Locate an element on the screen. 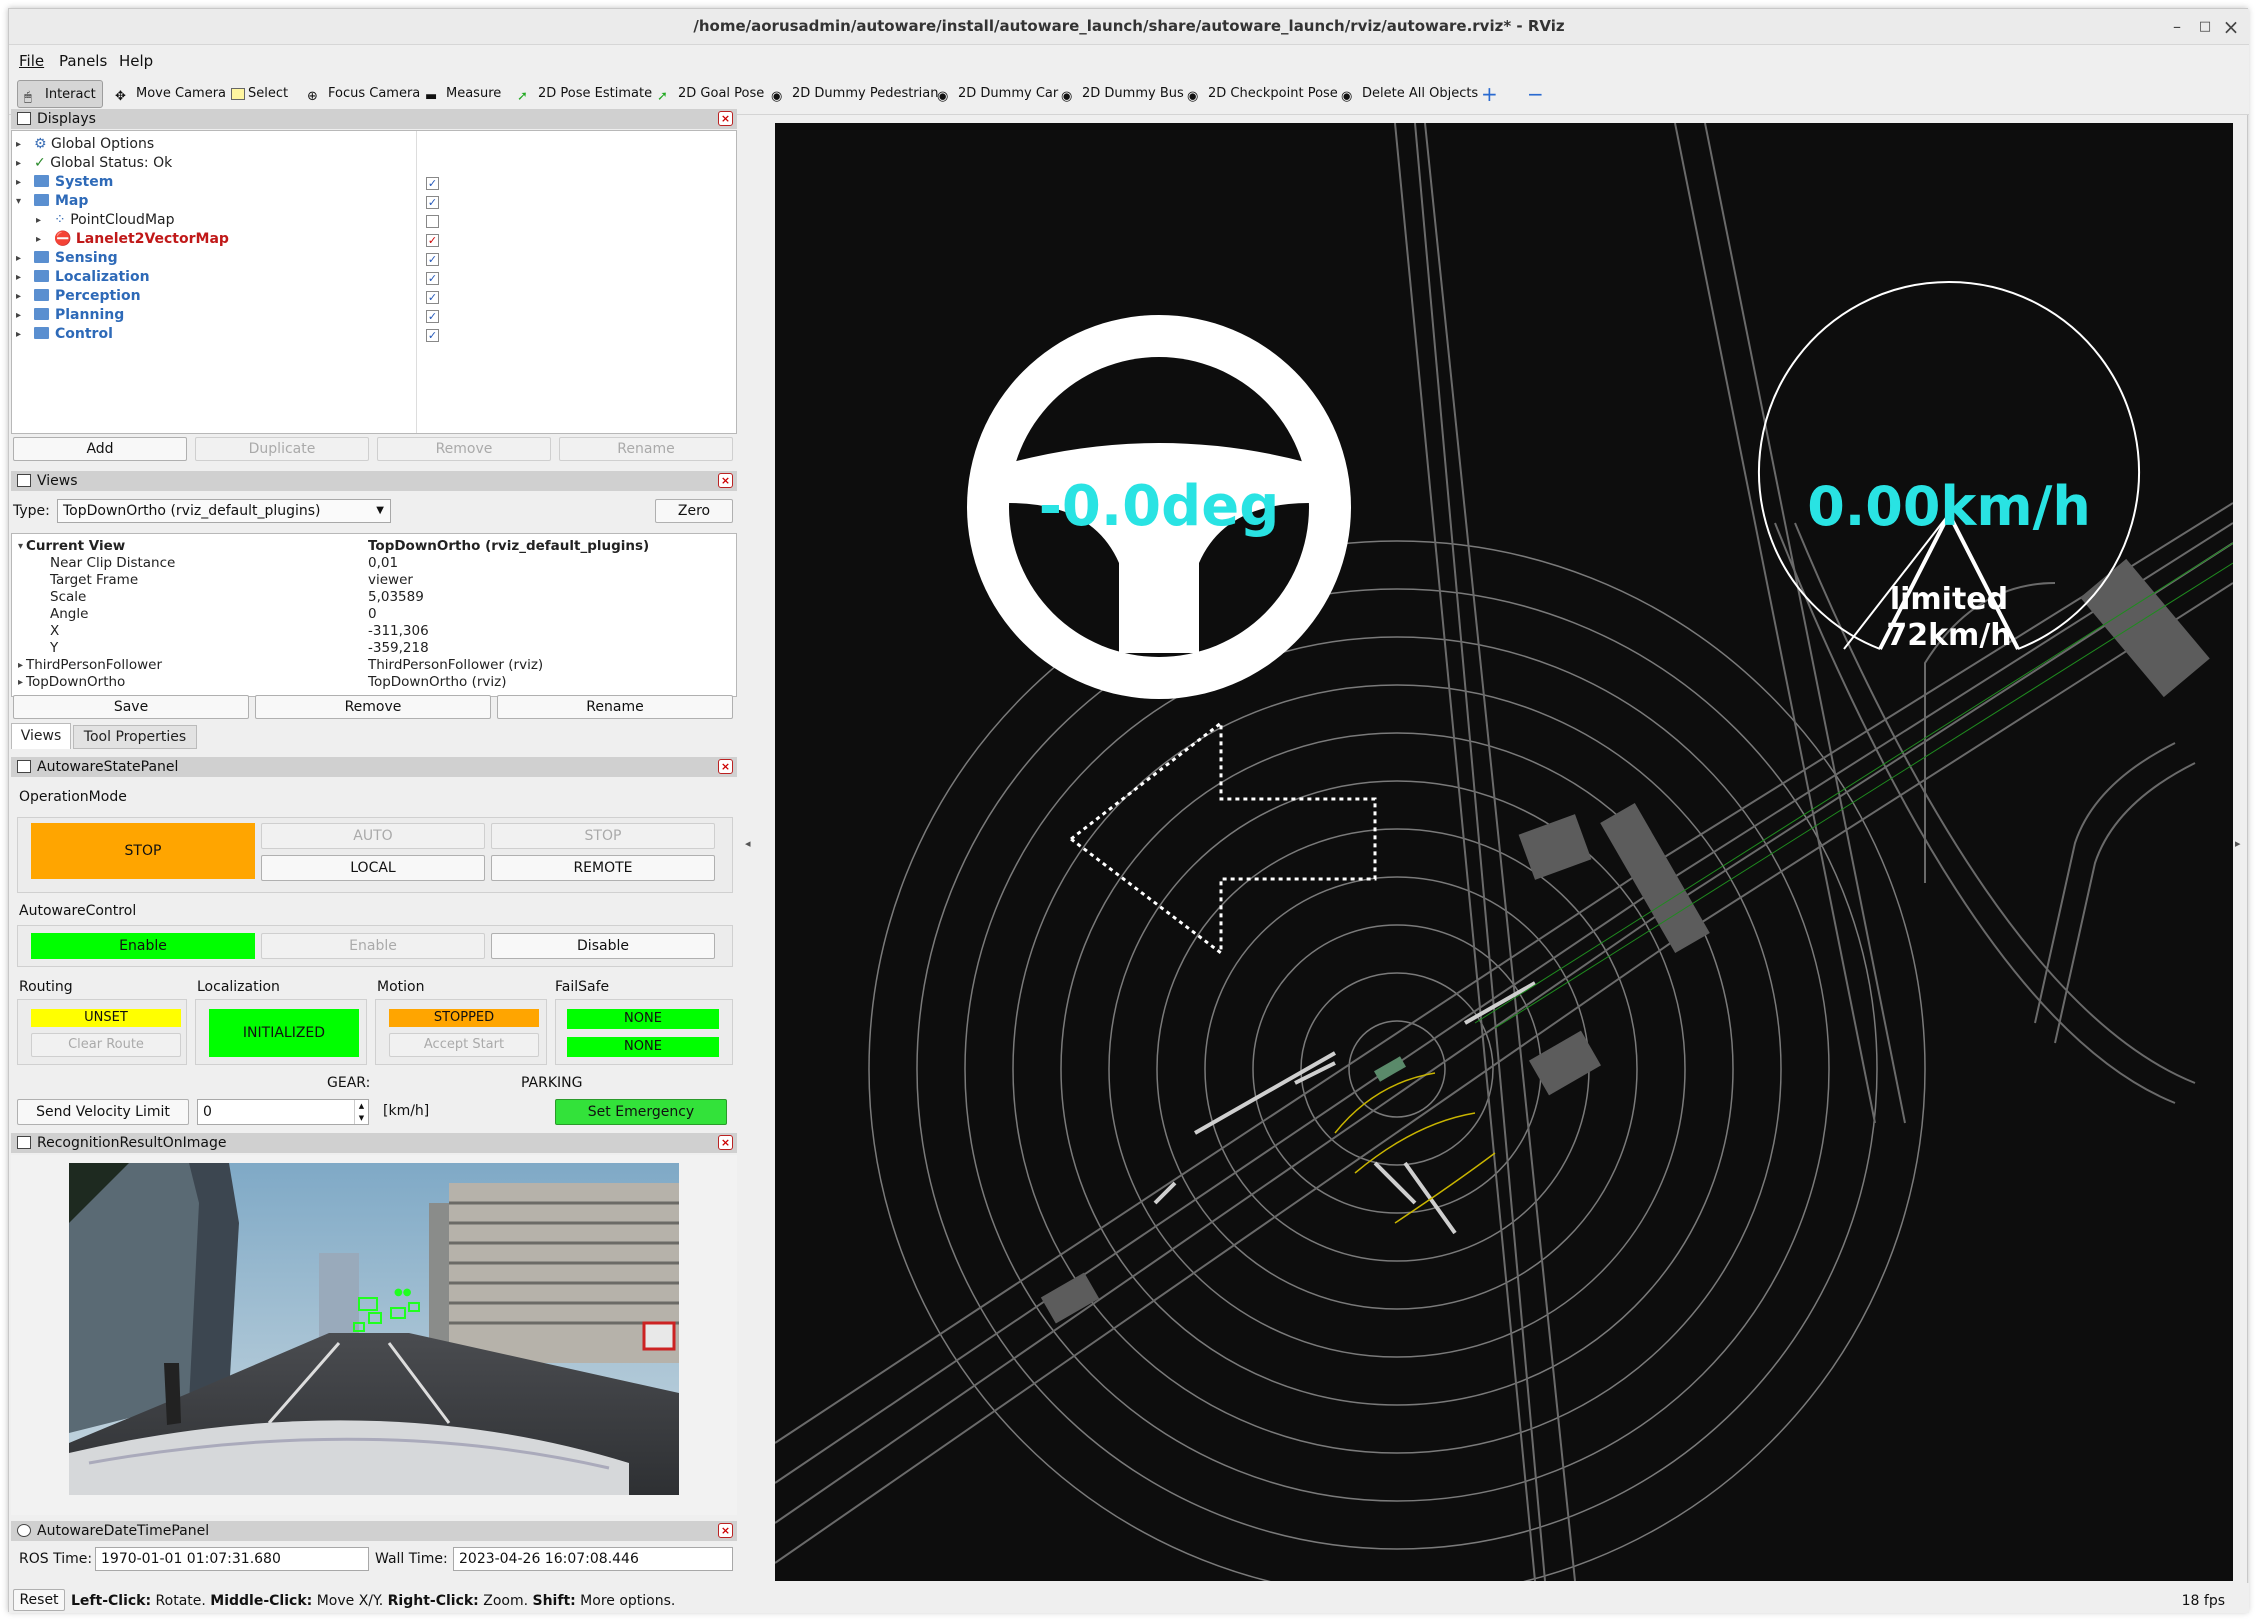 The height and width of the screenshot is (1620, 2257). rename-view-button: Rename is located at coordinates (615, 707).